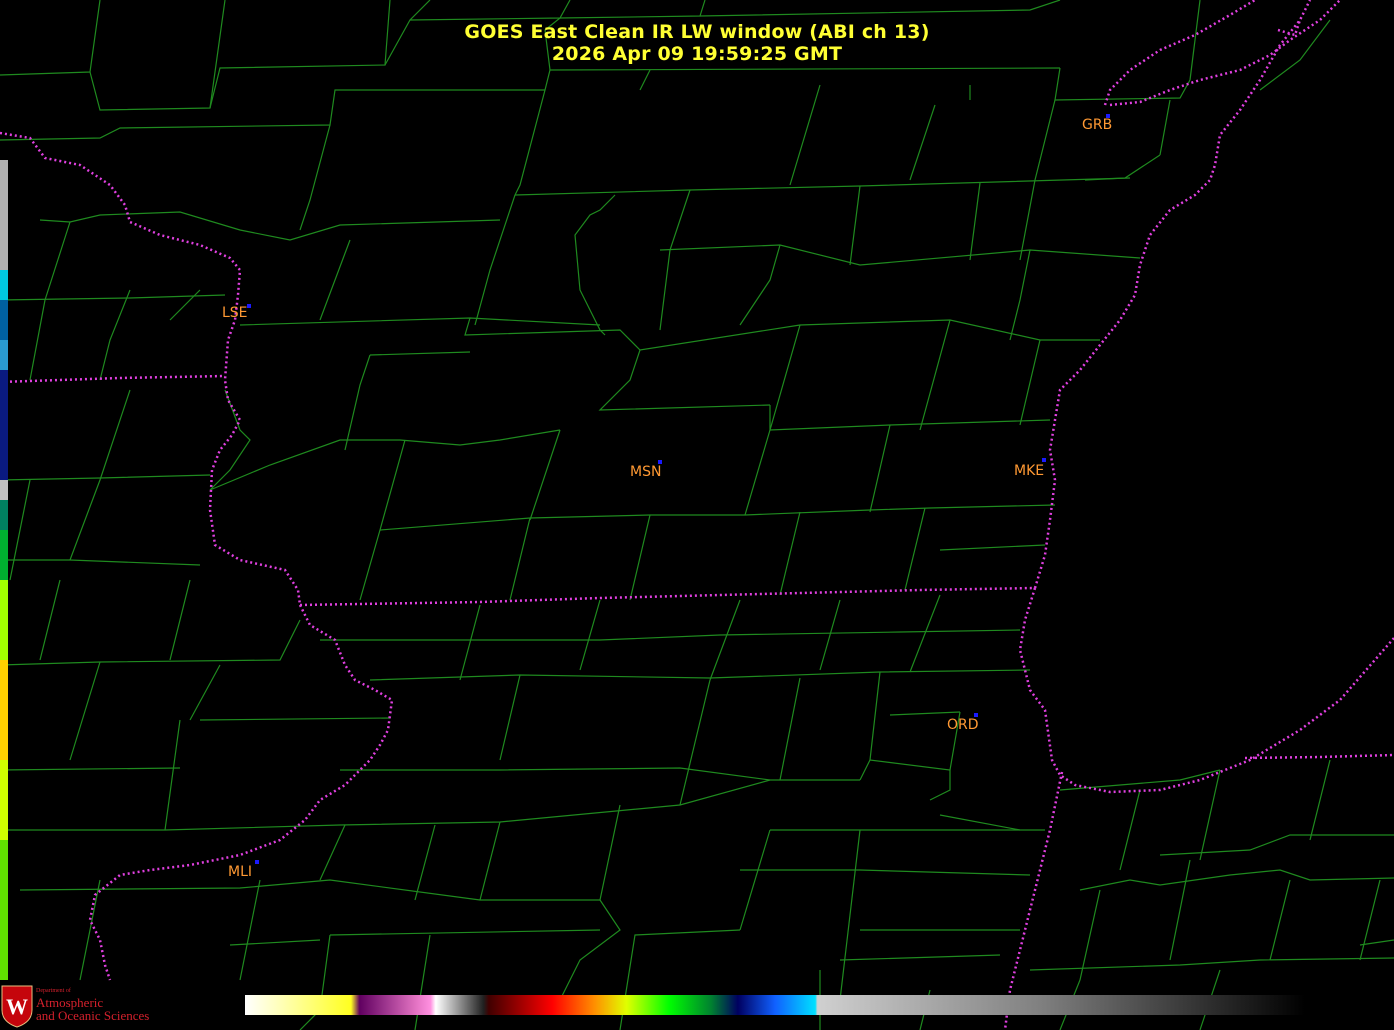  What do you see at coordinates (697, 32) in the screenshot?
I see `map-title: GOES East Clean IR LW window (ABI ch 13)` at bounding box center [697, 32].